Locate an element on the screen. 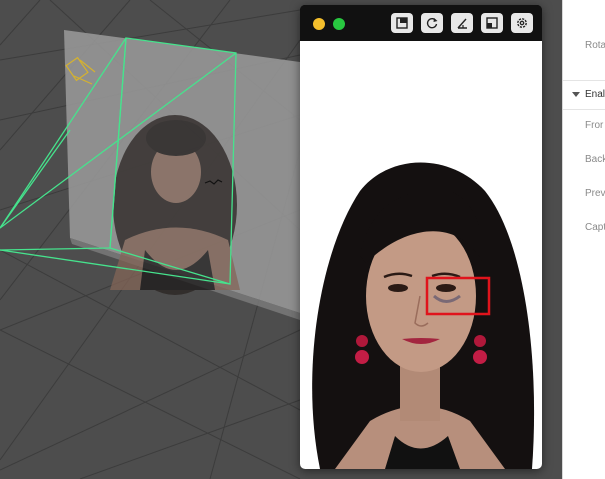  close-window-button is located at coordinates (319, 24).